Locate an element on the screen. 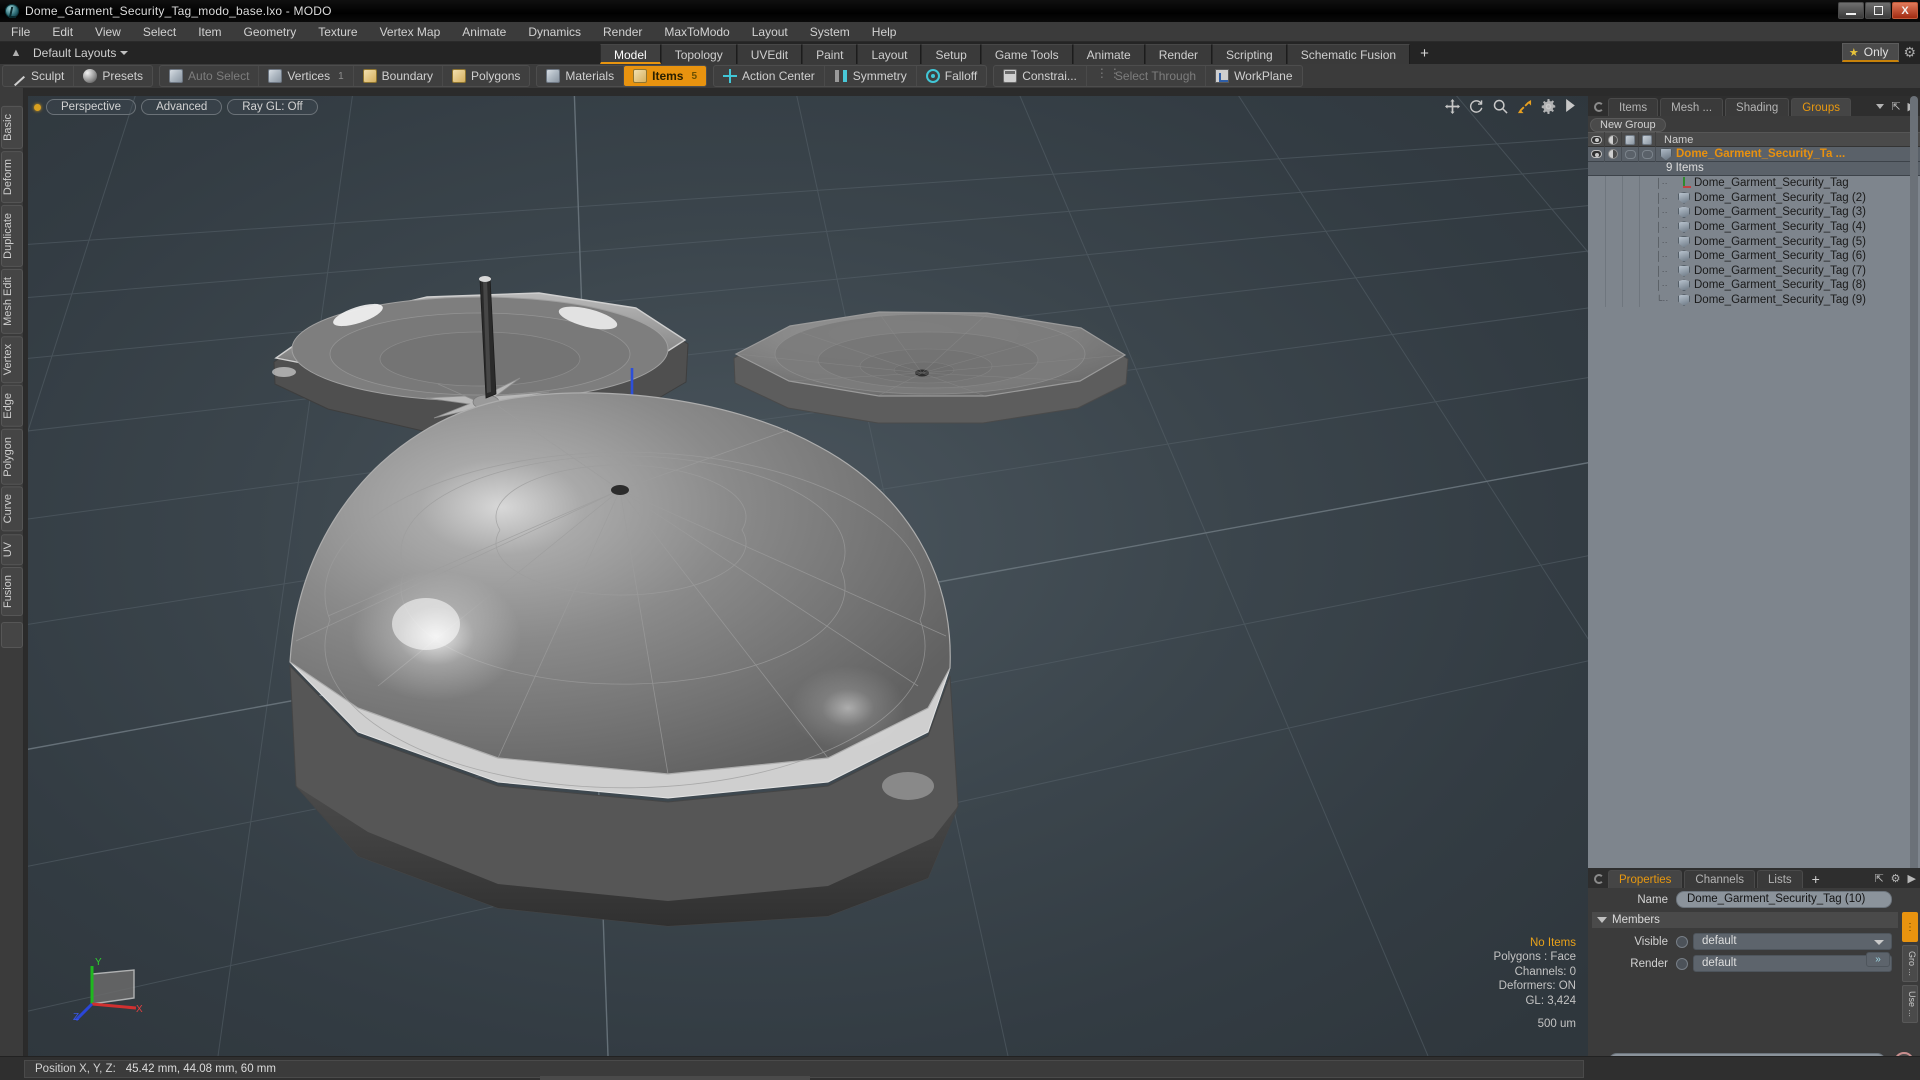 The width and height of the screenshot is (1920, 1080). presets-button: Presets is located at coordinates (113, 76).